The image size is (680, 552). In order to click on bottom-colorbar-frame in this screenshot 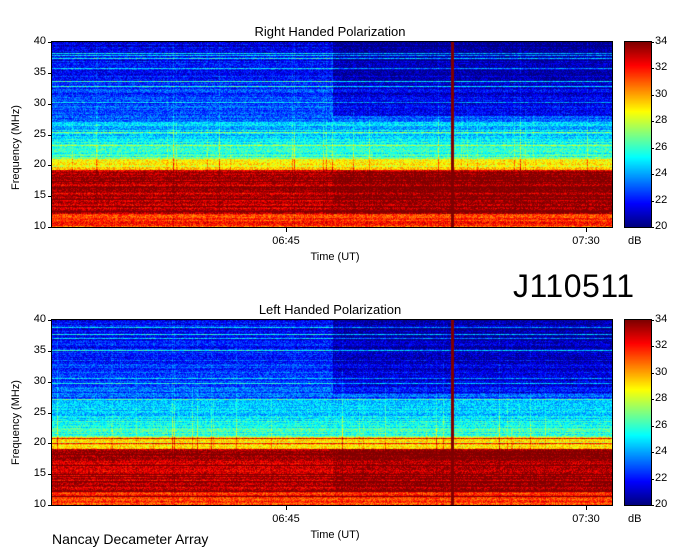, I will do `click(638, 412)`.